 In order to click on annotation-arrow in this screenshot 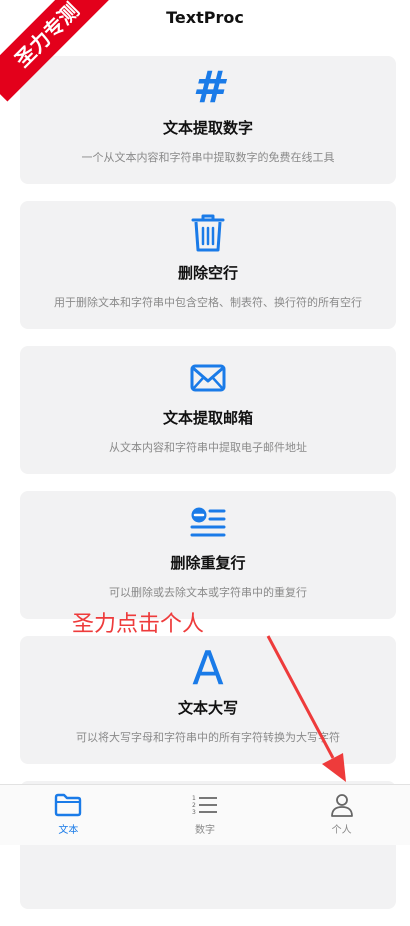, I will do `click(306, 708)`.